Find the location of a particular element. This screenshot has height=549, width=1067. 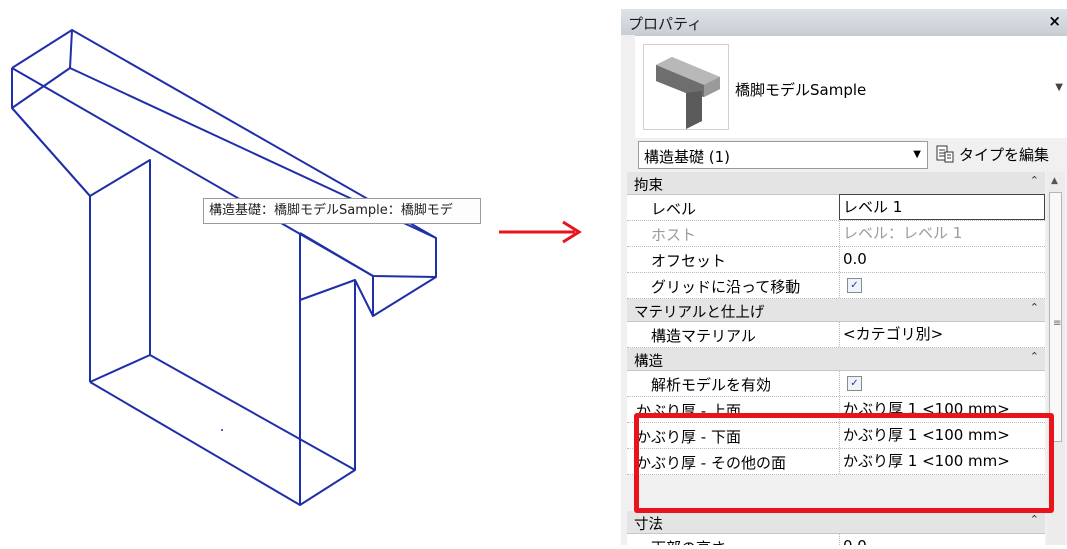

cover-bottom-value-field: かぶり厚 1 <100 mm> is located at coordinates (942, 435).